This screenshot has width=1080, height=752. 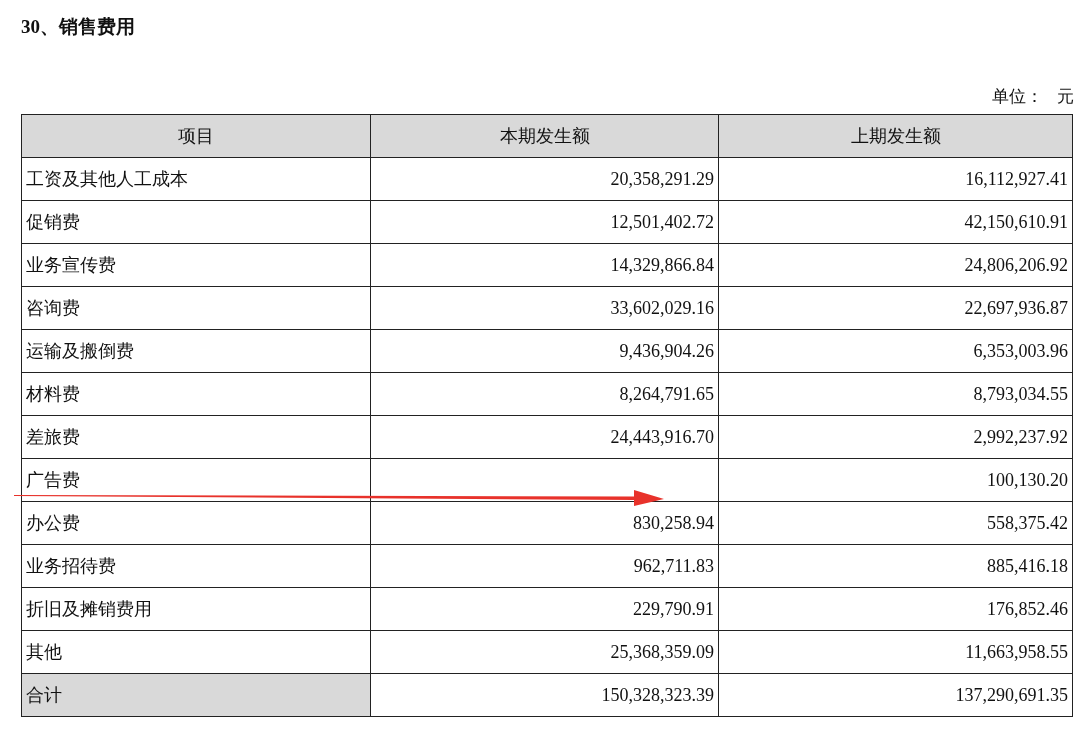 I want to click on column-header: 本期发生额, so click(x=544, y=136).